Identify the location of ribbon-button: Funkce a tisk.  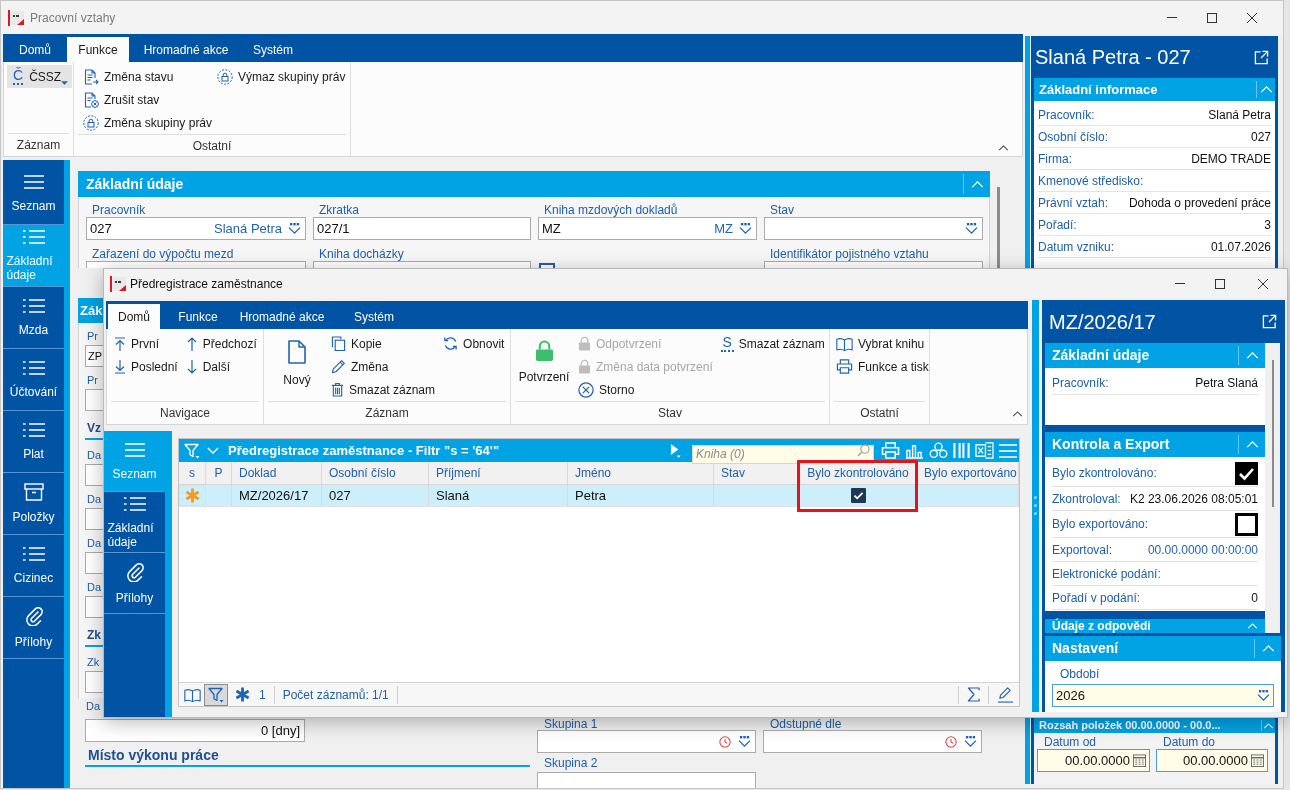
(882, 366).